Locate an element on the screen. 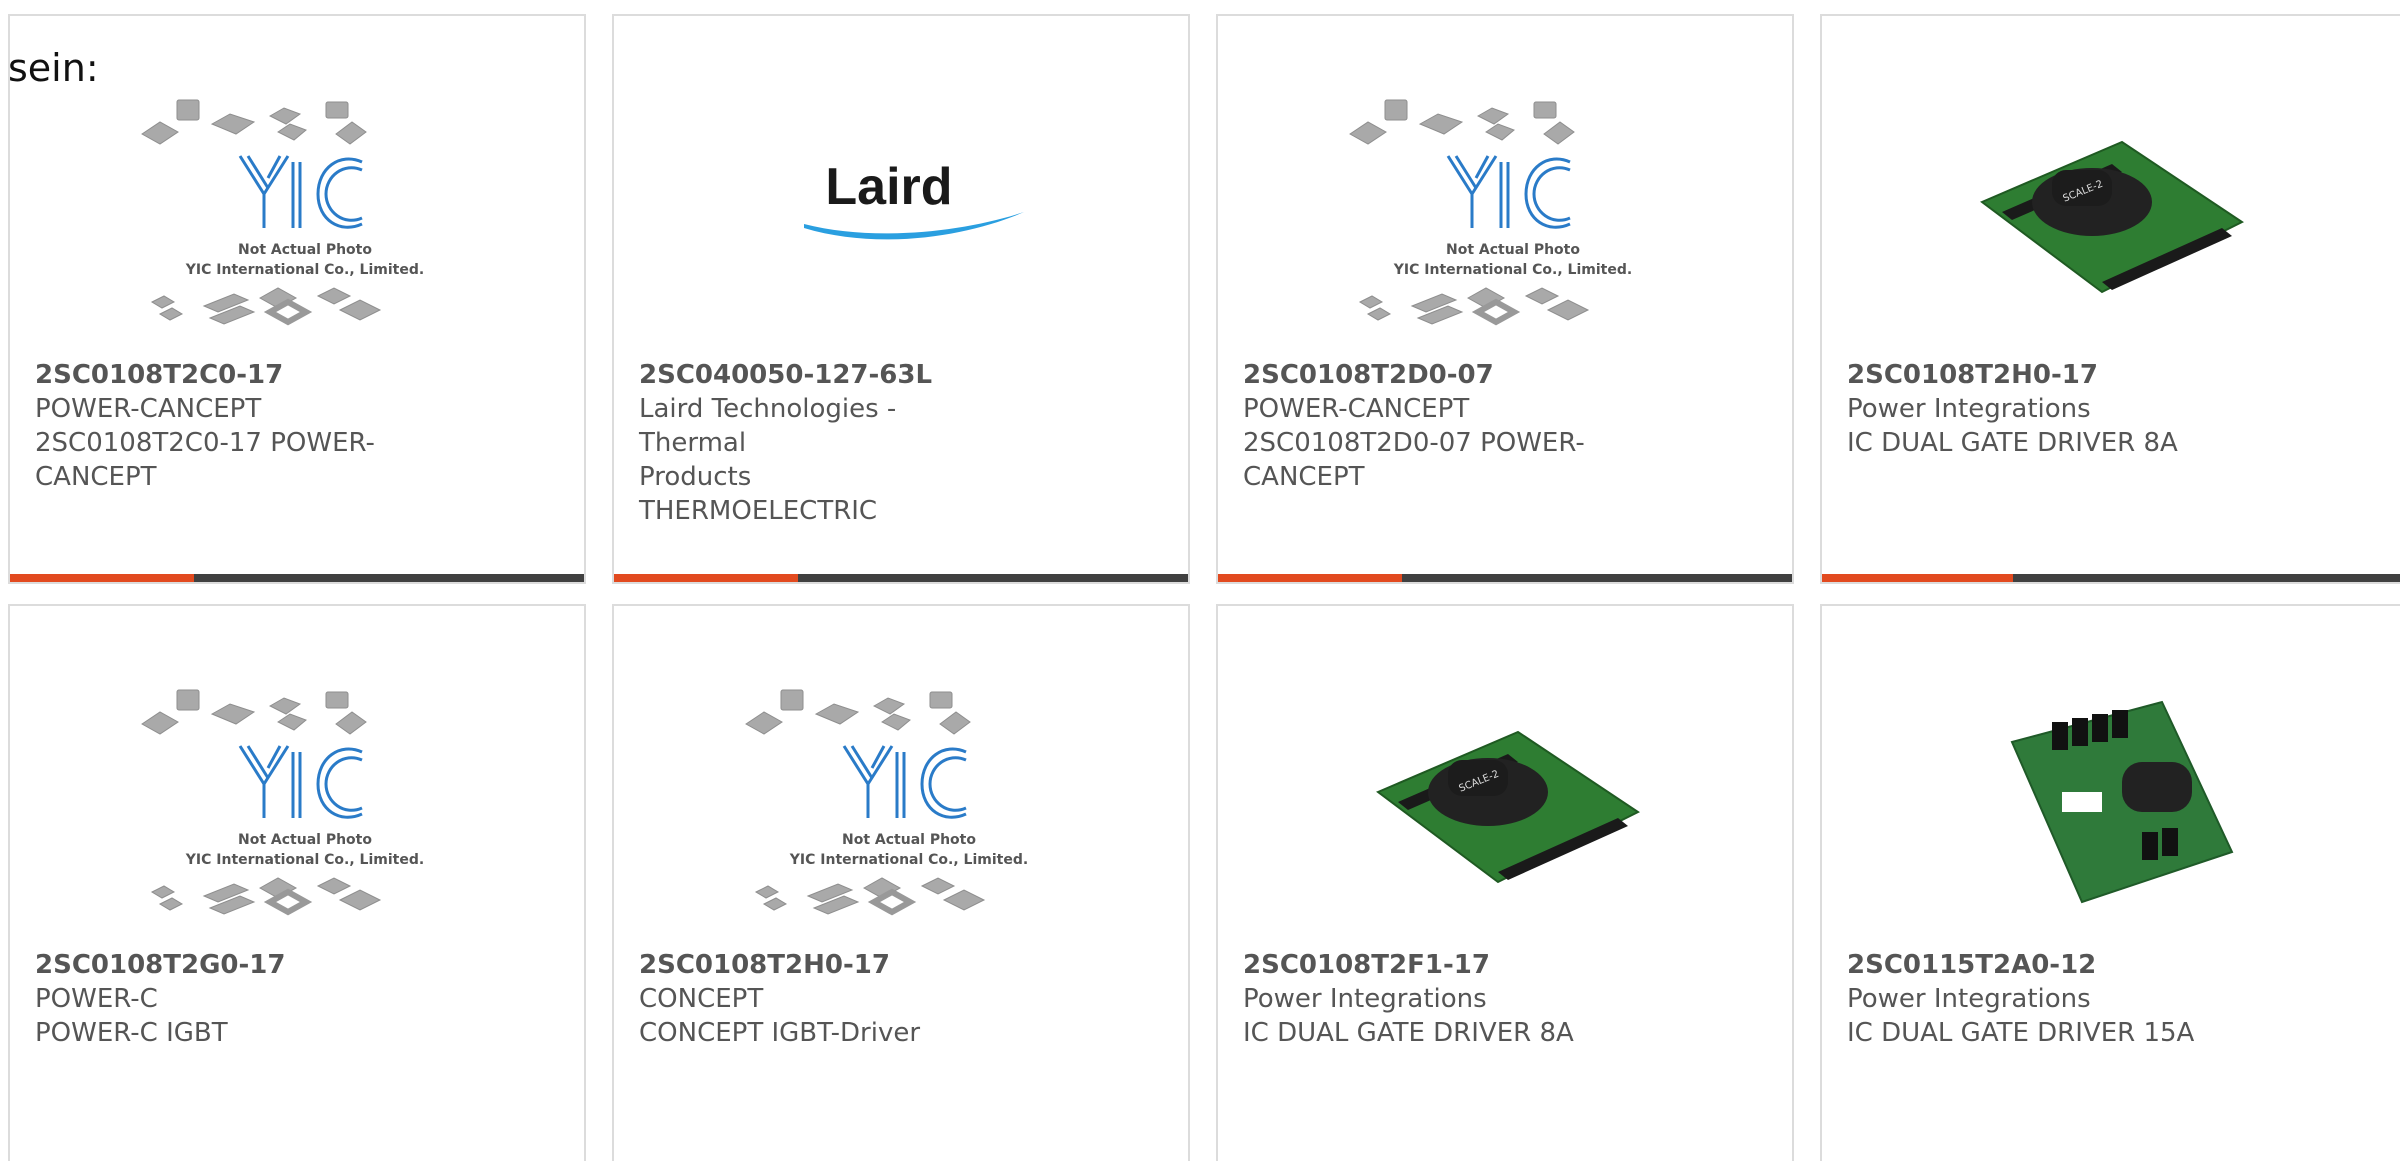 This screenshot has width=2400, height=1161. product-description: POWER-C IGBT is located at coordinates (131, 1033).